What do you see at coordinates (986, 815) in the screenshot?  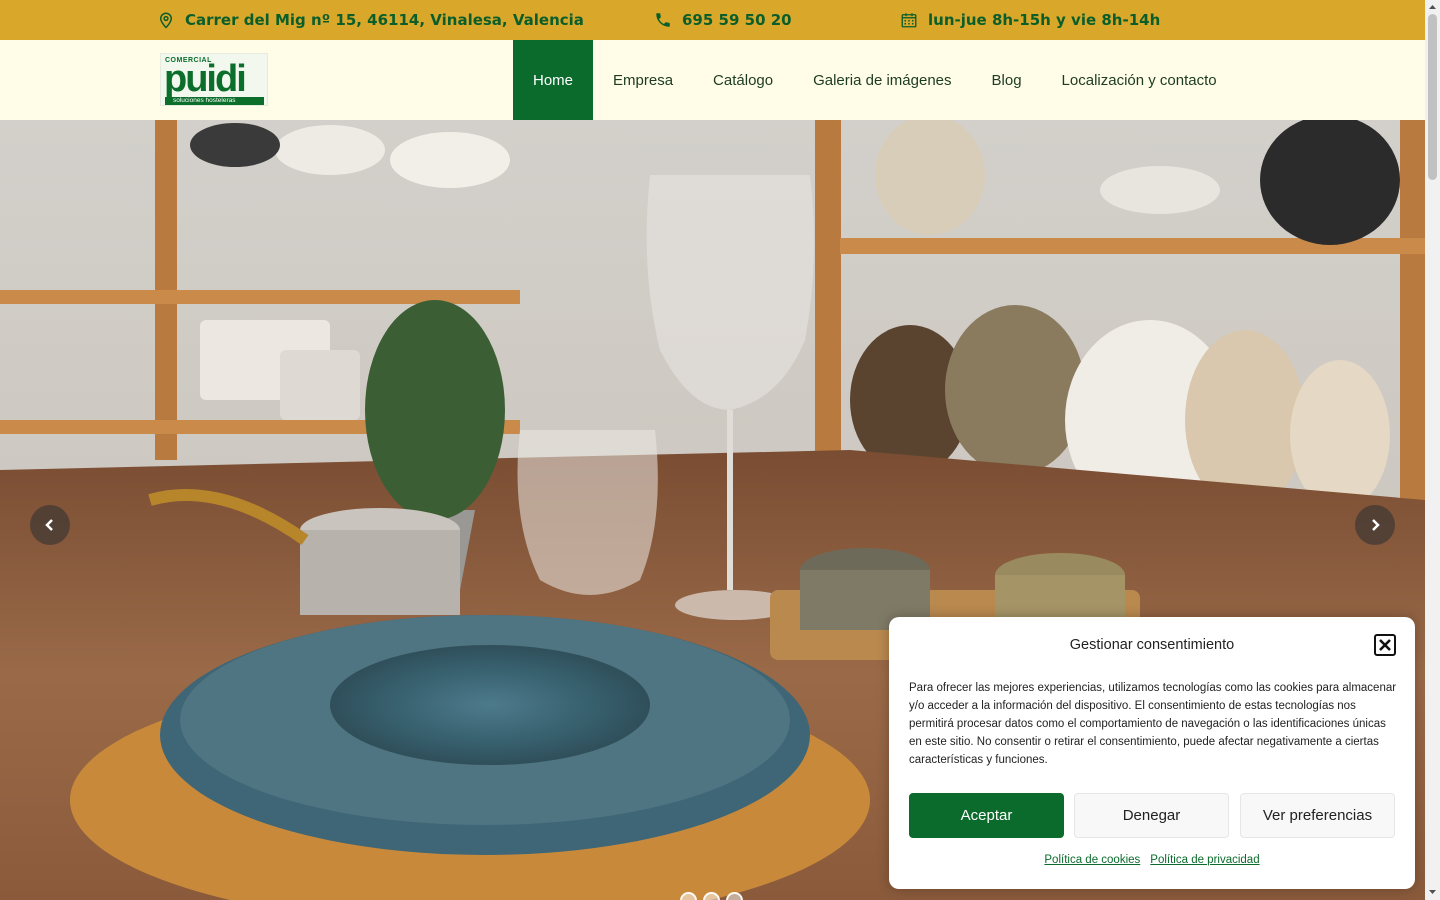 I see `accept-button: Aceptar` at bounding box center [986, 815].